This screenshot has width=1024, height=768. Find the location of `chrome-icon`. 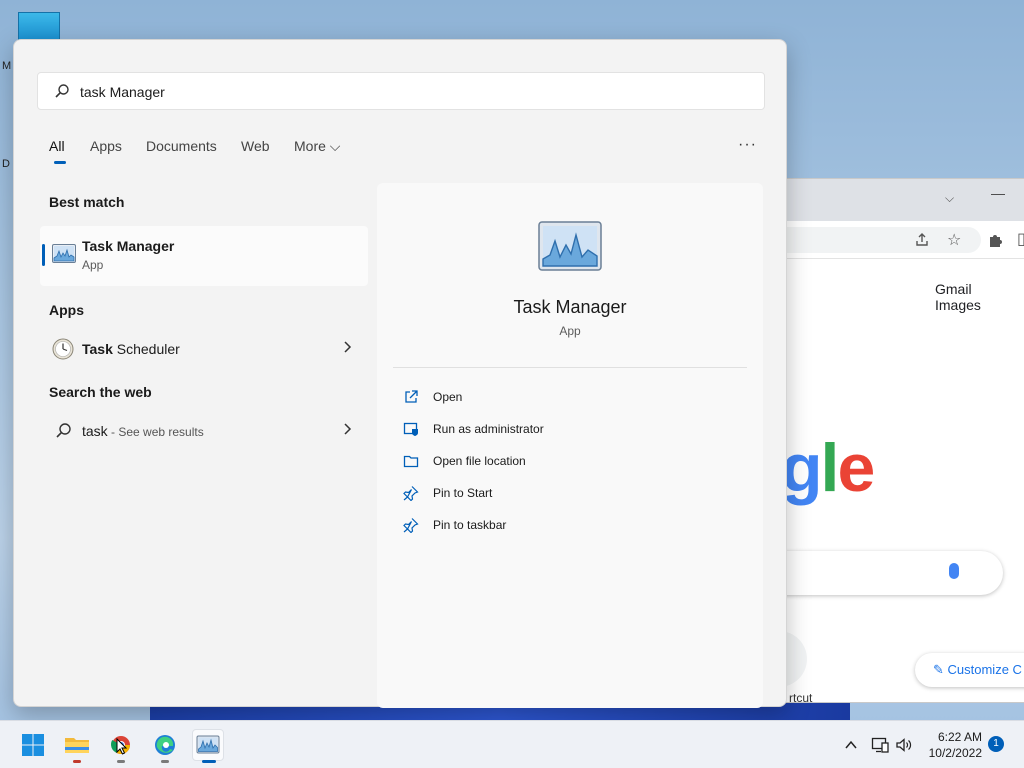

chrome-icon is located at coordinates (120, 745).